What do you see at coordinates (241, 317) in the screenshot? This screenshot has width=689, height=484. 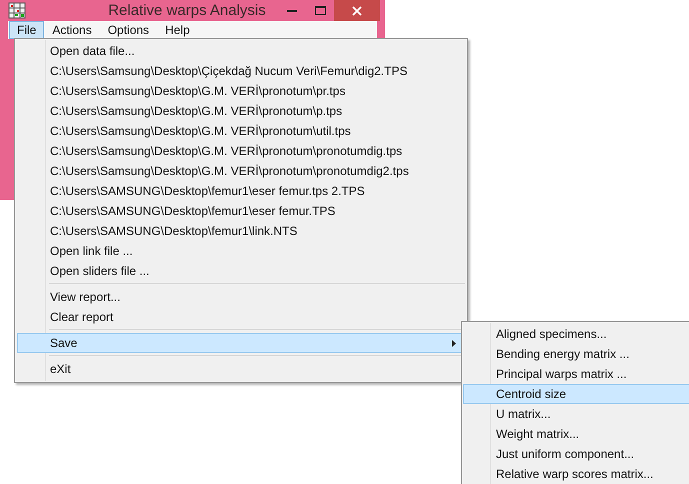 I see `menu-item: Clear report` at bounding box center [241, 317].